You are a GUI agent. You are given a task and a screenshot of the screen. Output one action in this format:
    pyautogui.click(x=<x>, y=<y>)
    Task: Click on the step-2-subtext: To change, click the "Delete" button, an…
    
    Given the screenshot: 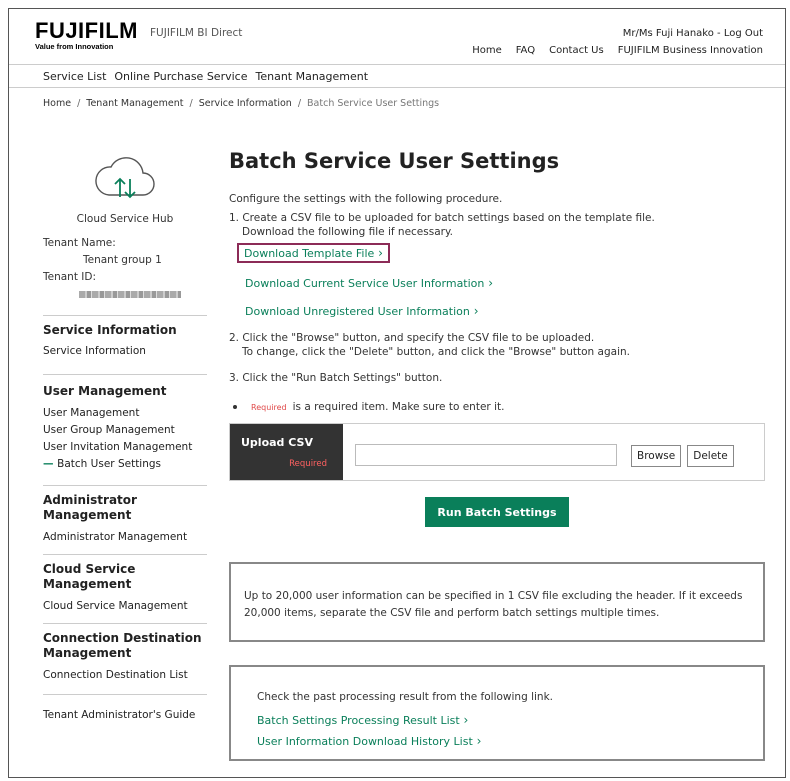 What is the action you would take?
    pyautogui.click(x=436, y=352)
    